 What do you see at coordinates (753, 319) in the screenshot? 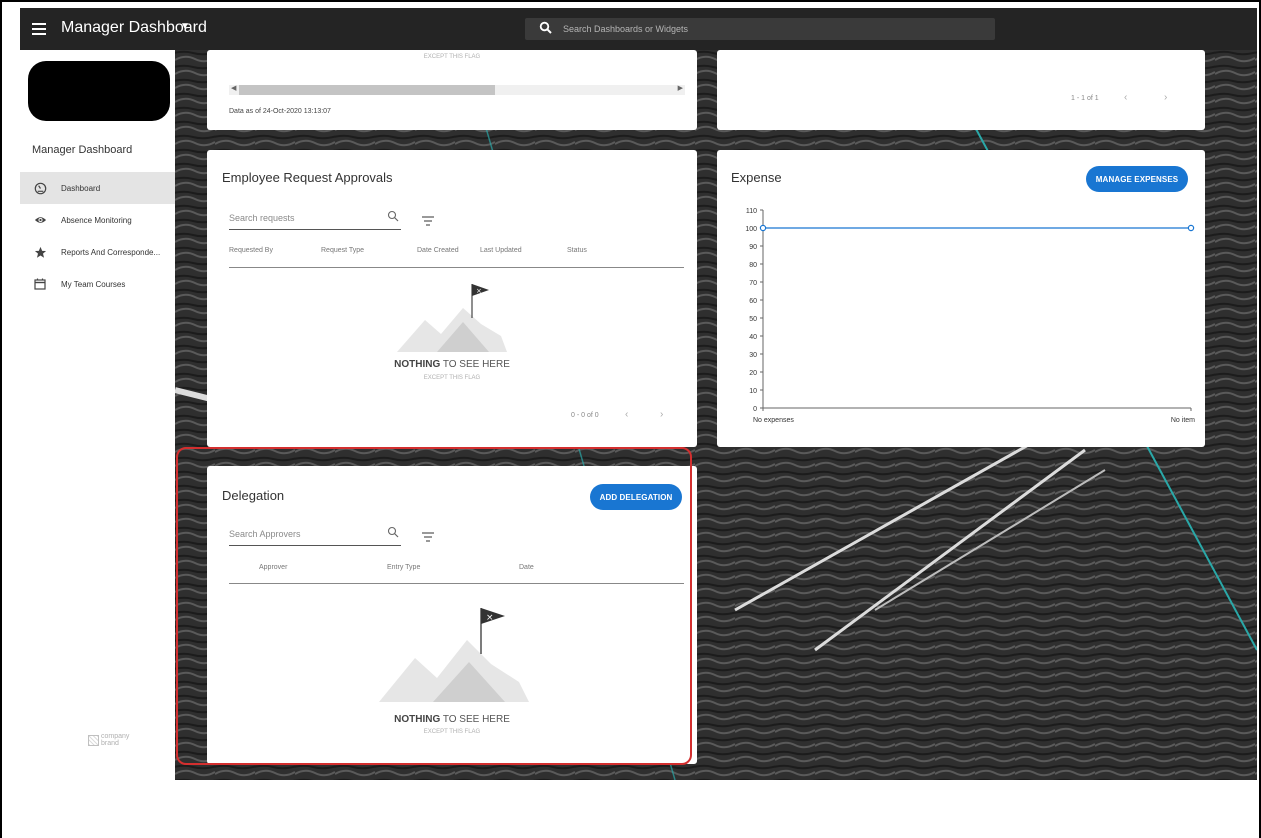
I see `y-tick-label: 50` at bounding box center [753, 319].